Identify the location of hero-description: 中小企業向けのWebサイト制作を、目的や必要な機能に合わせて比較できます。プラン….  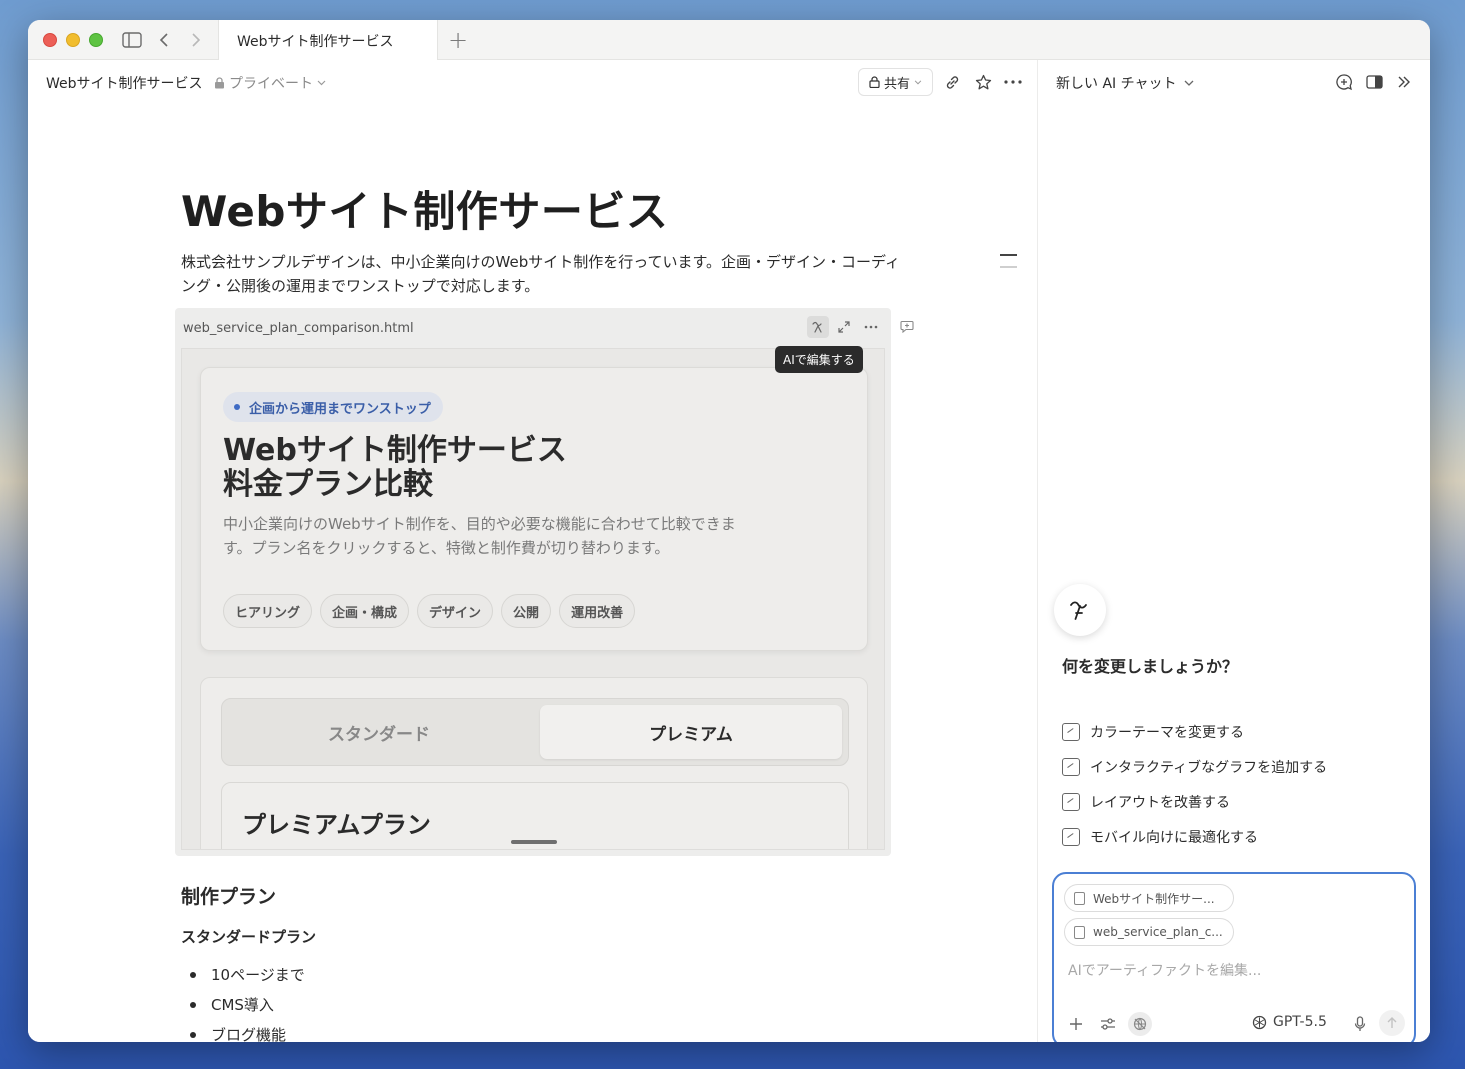
(479, 536).